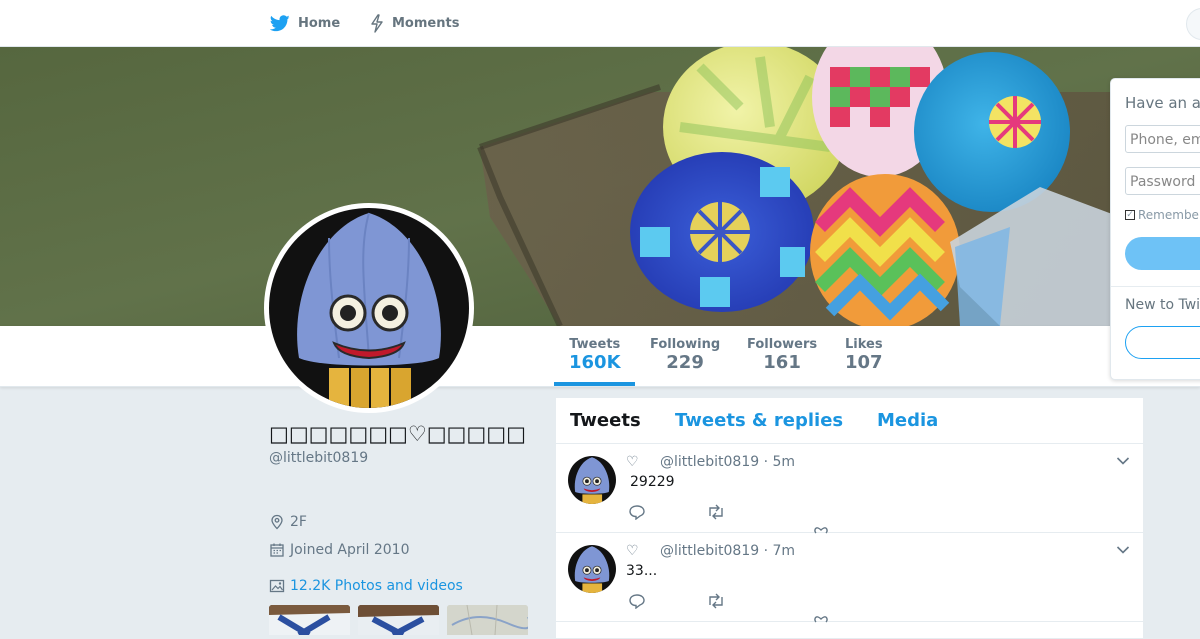 This screenshot has height=639, width=1200. Describe the element at coordinates (594, 384) in the screenshot. I see `active-tab-indicator` at that location.